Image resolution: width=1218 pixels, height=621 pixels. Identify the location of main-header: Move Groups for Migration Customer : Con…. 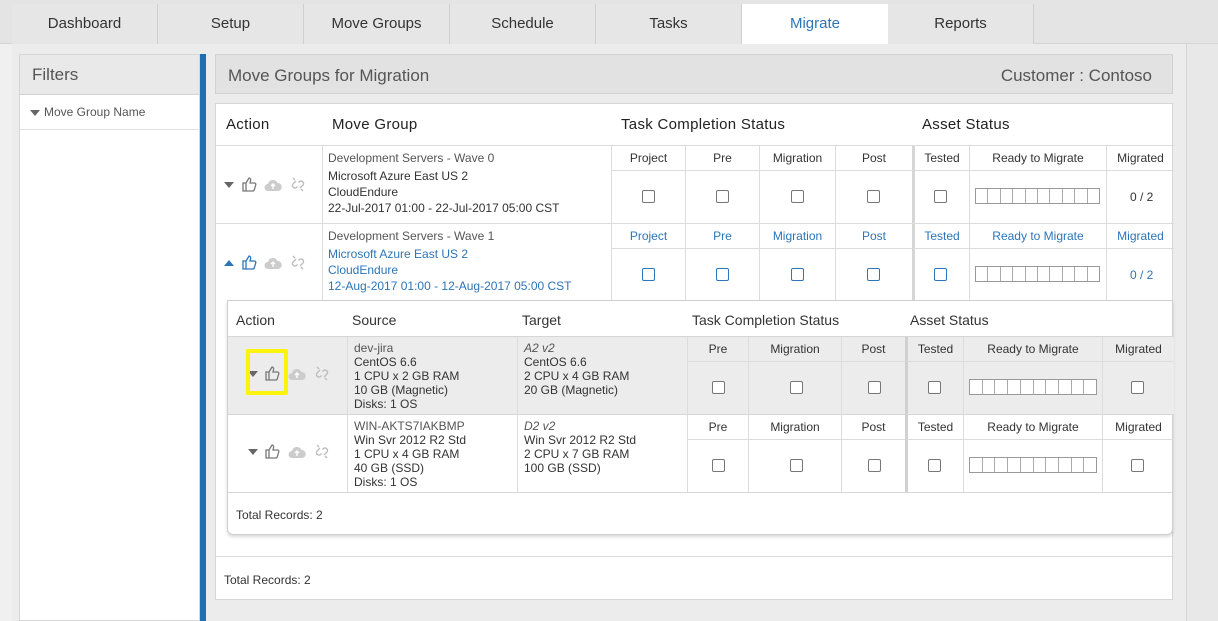
(694, 74).